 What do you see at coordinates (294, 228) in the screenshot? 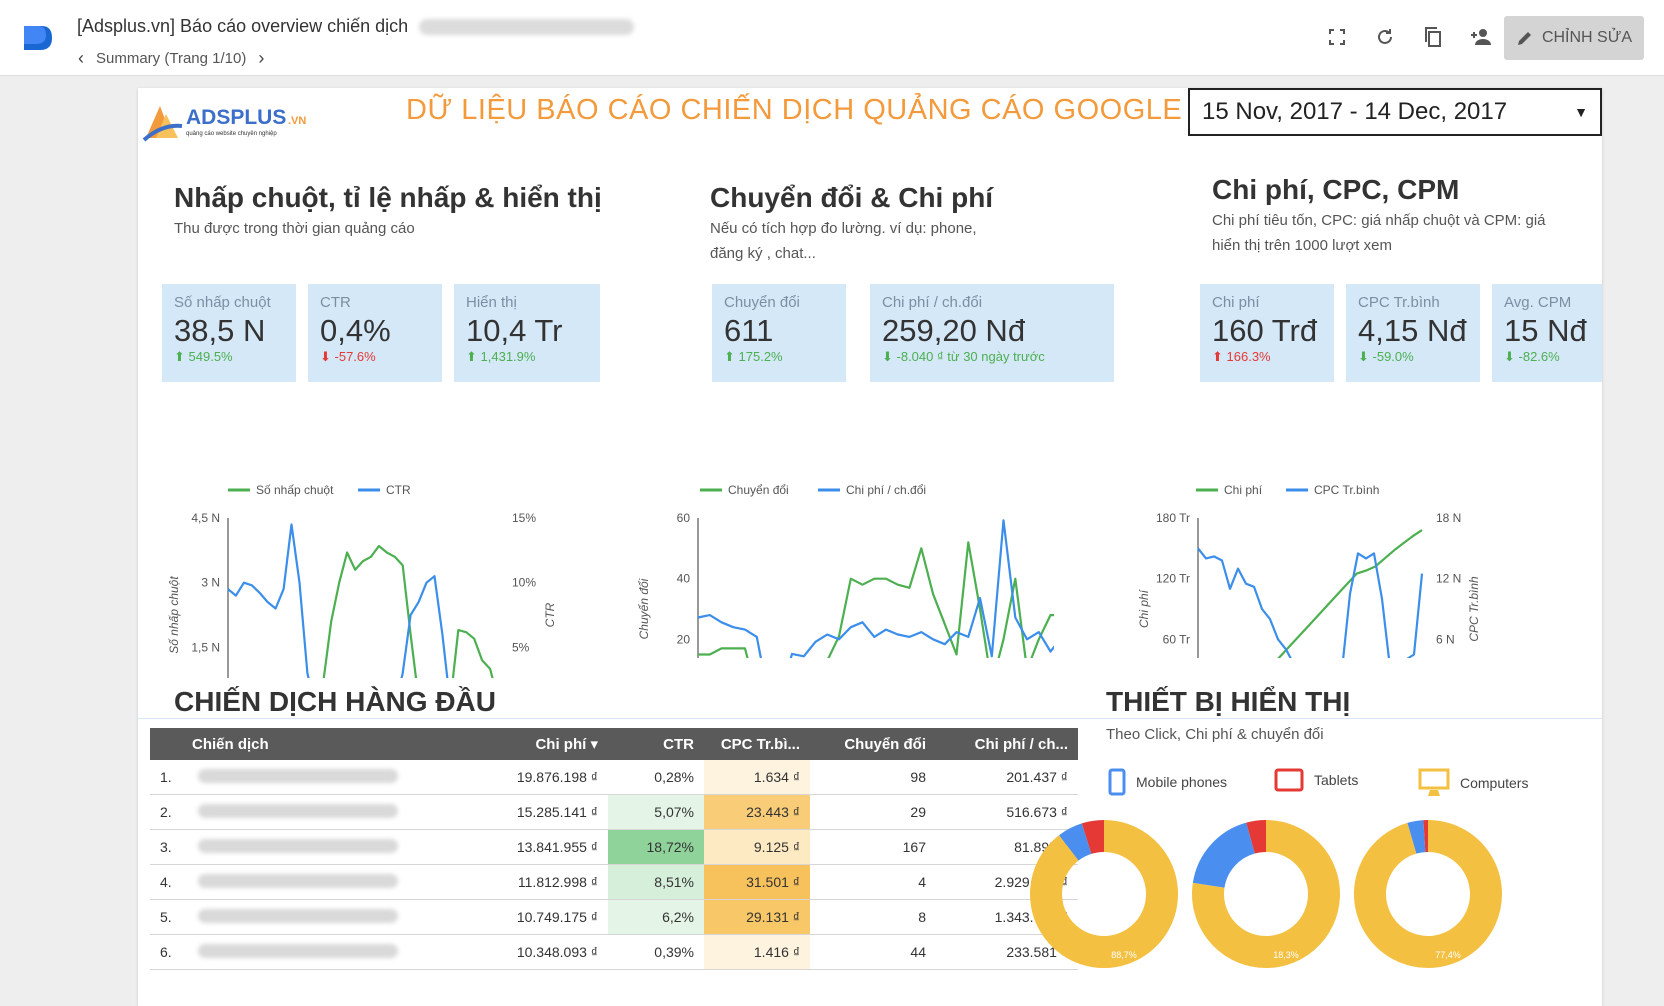
I see `clicks-section-subtitle: Thu được trong thời gian quảng cáo` at bounding box center [294, 228].